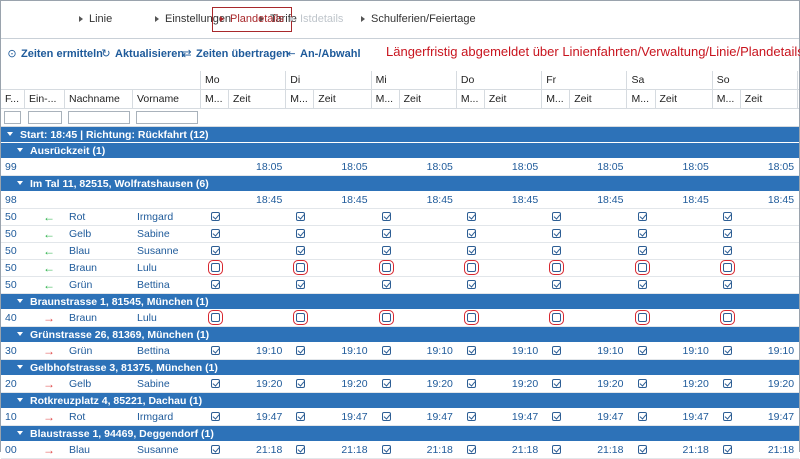  I want to click on tab-schulferien-feiertage: Schulferien/Feiertage, so click(418, 19).